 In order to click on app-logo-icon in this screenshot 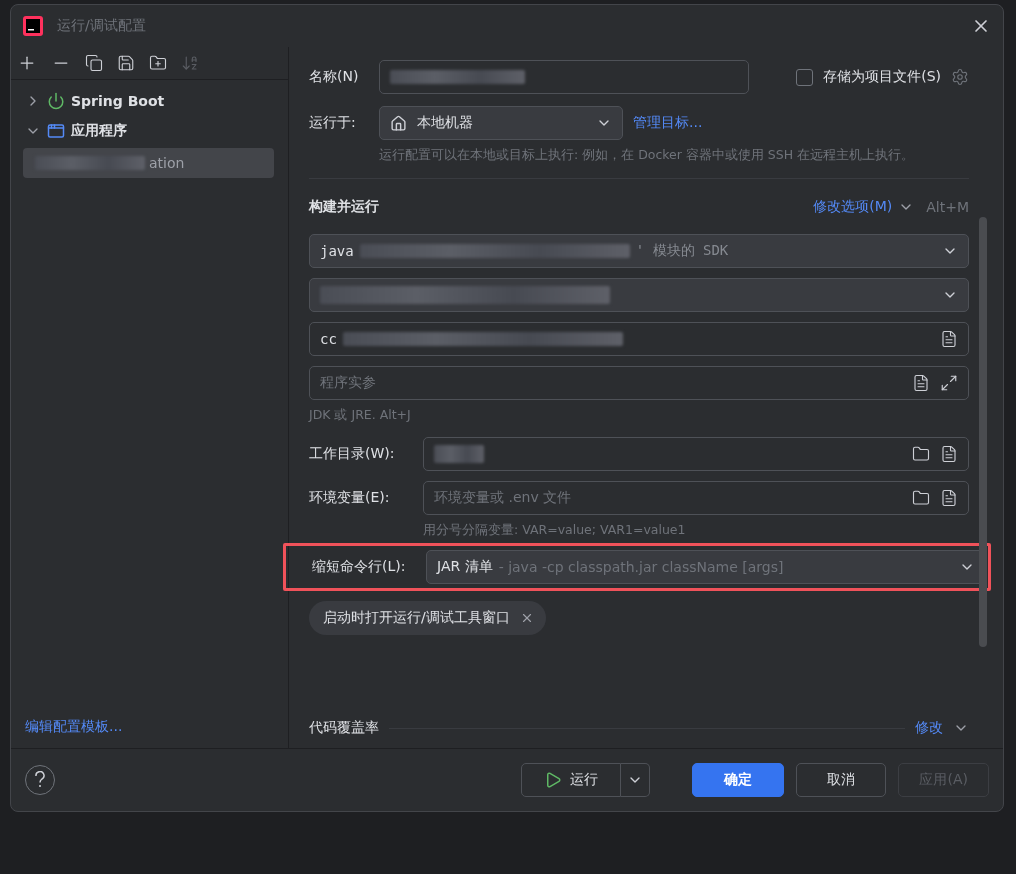, I will do `click(33, 26)`.